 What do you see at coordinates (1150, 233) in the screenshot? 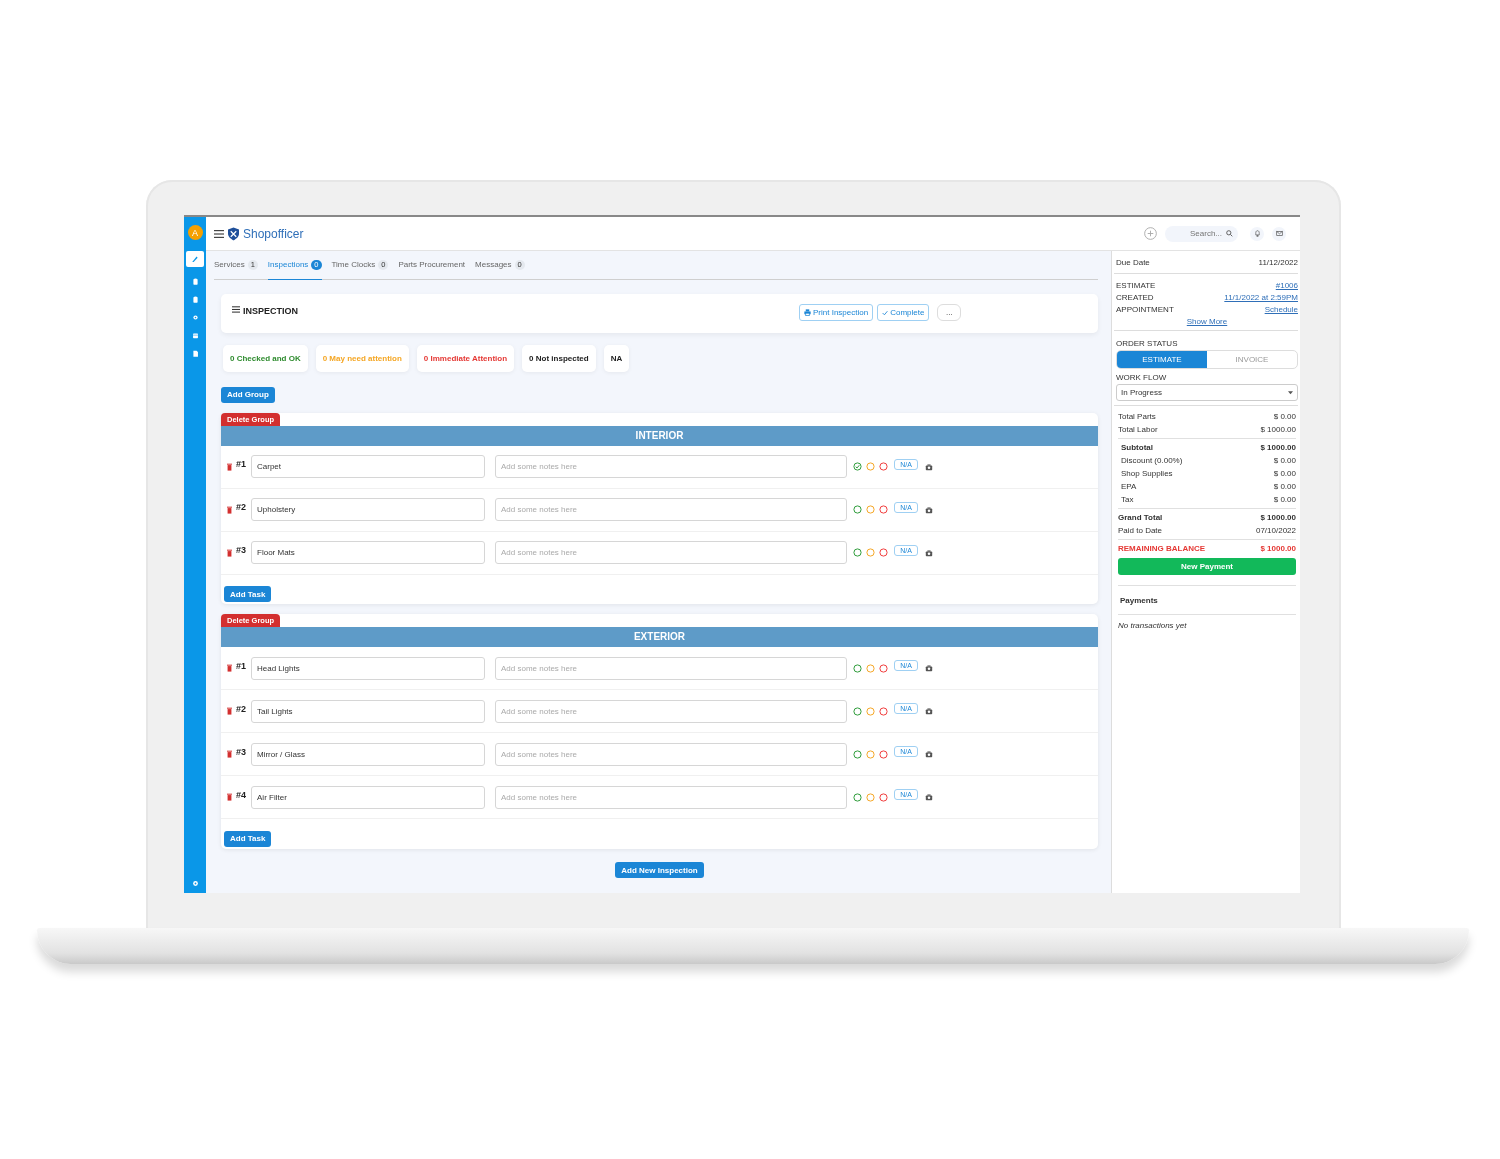
I see `add-icon` at bounding box center [1150, 233].